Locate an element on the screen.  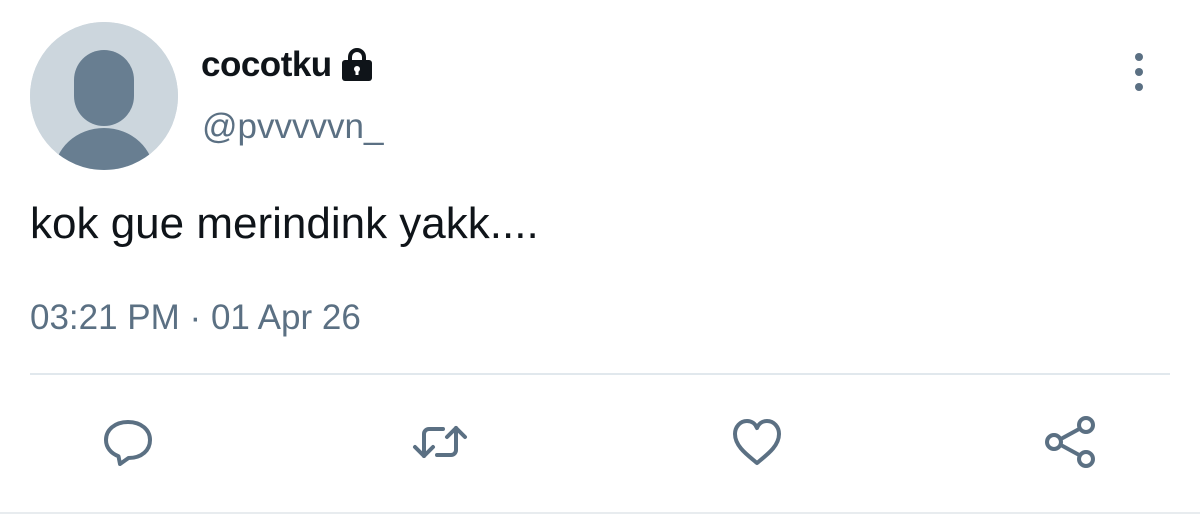
speech-bubble-icon is located at coordinates (128, 443).